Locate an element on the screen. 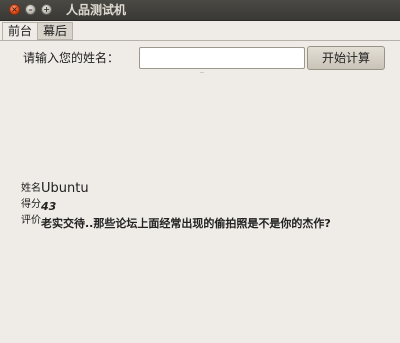 The image size is (400, 343). tab-front: 前台 is located at coordinates (20, 31).